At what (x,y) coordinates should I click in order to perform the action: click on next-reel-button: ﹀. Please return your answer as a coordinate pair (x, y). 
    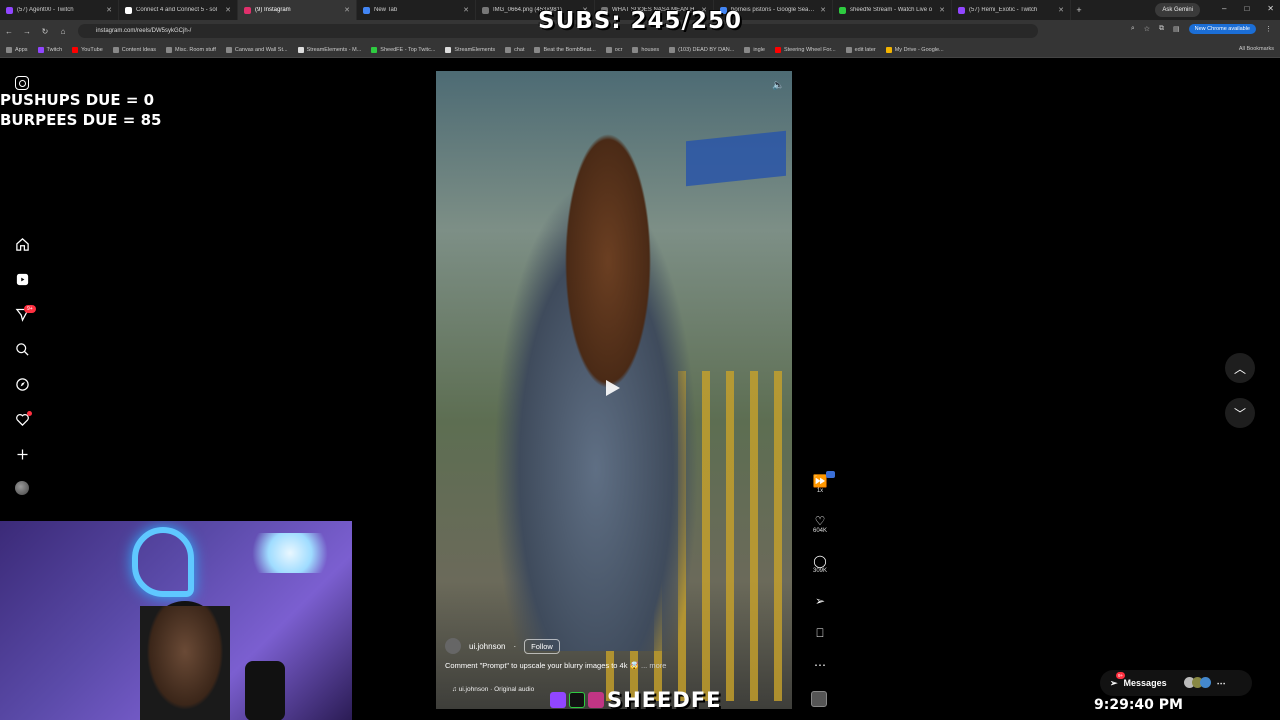
    Looking at the image, I should click on (1240, 413).